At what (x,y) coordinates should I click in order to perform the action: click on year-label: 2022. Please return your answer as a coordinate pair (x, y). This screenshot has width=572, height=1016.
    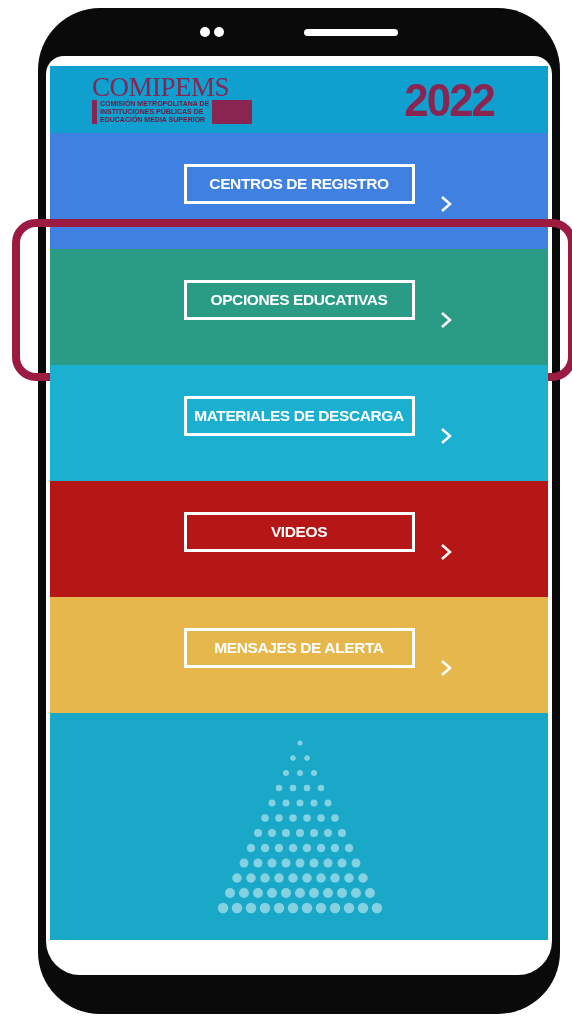
    Looking at the image, I should click on (449, 99).